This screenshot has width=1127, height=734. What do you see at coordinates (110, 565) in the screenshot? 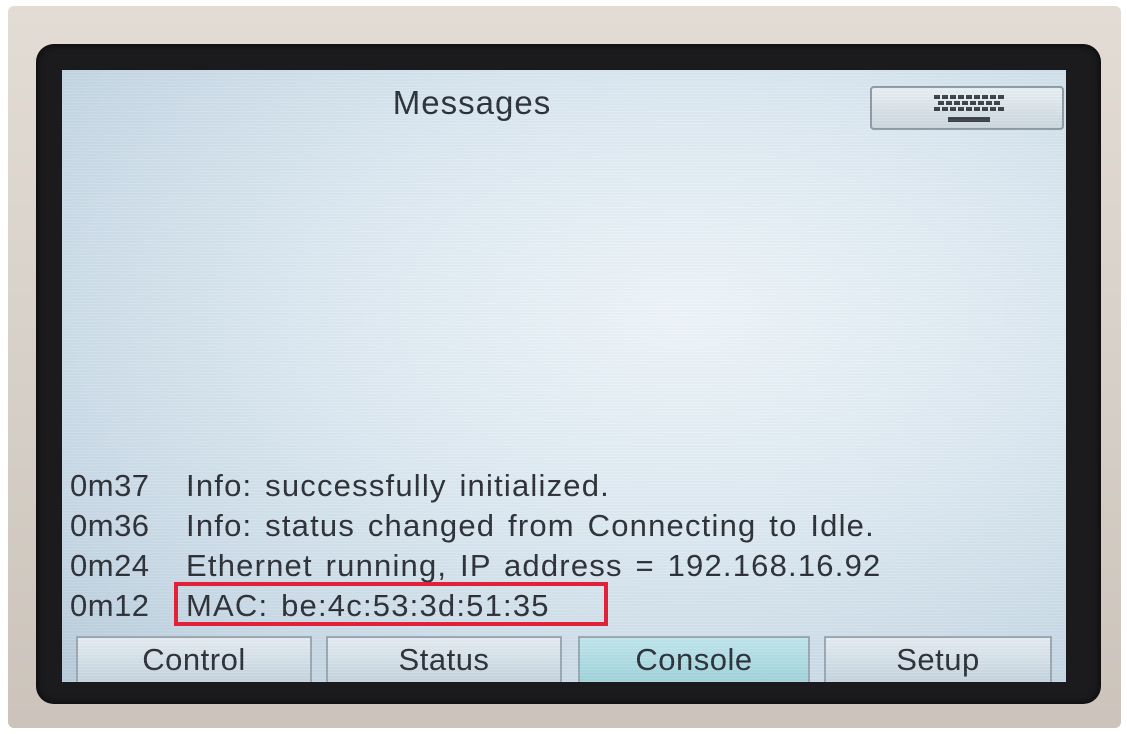
I see `log-time: 0m24` at bounding box center [110, 565].